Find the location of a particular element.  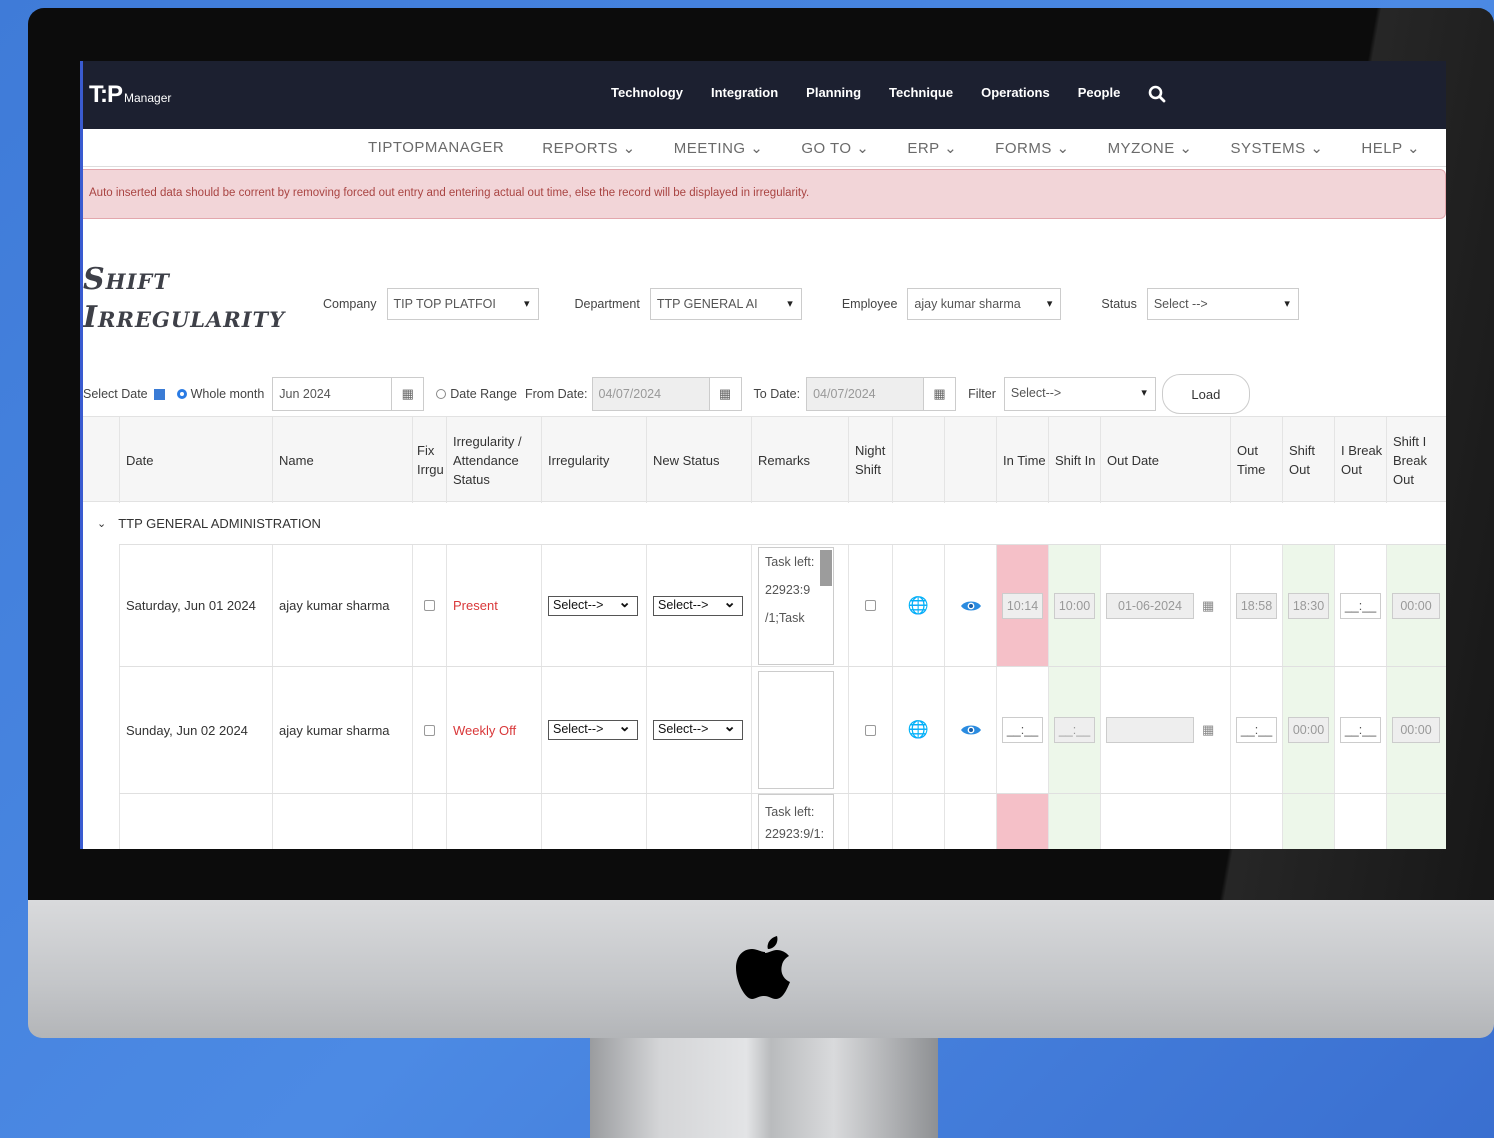

shift-break-out-cell is located at coordinates (1416, 821).